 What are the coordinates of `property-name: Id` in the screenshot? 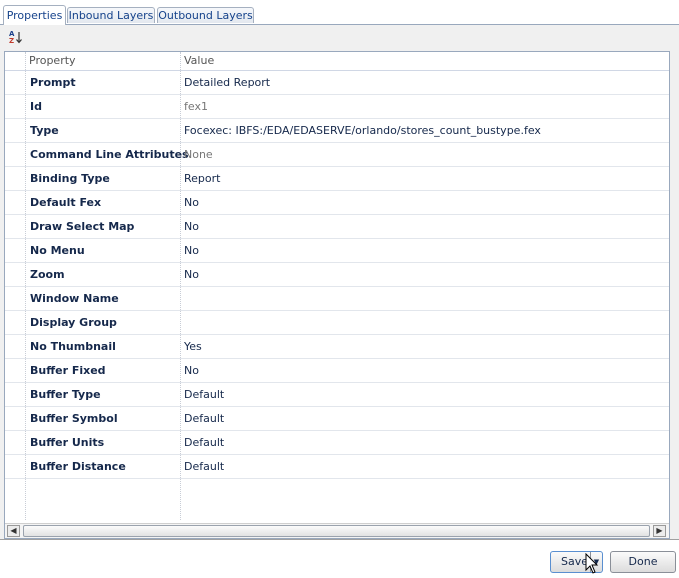 It's located at (36, 106).